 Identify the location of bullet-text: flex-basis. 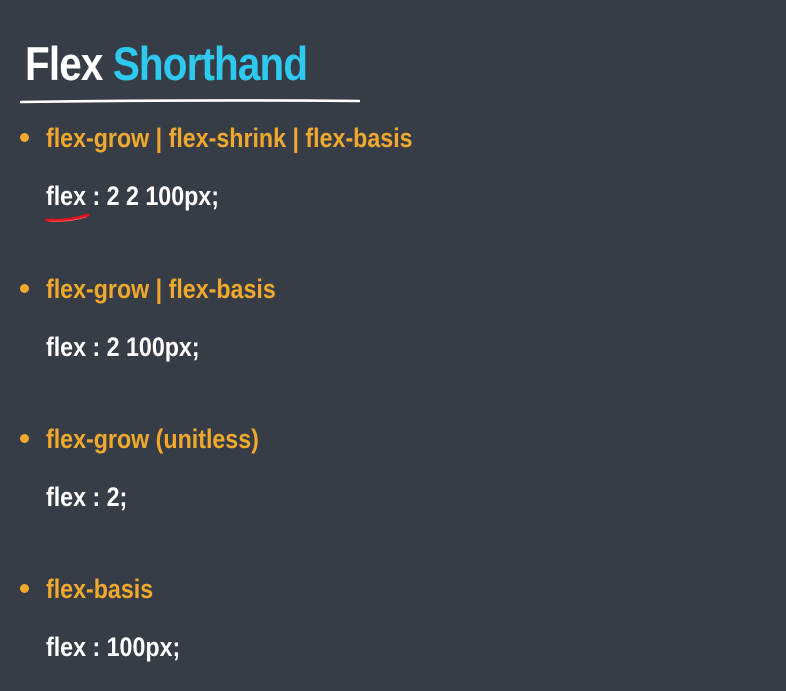
(100, 589).